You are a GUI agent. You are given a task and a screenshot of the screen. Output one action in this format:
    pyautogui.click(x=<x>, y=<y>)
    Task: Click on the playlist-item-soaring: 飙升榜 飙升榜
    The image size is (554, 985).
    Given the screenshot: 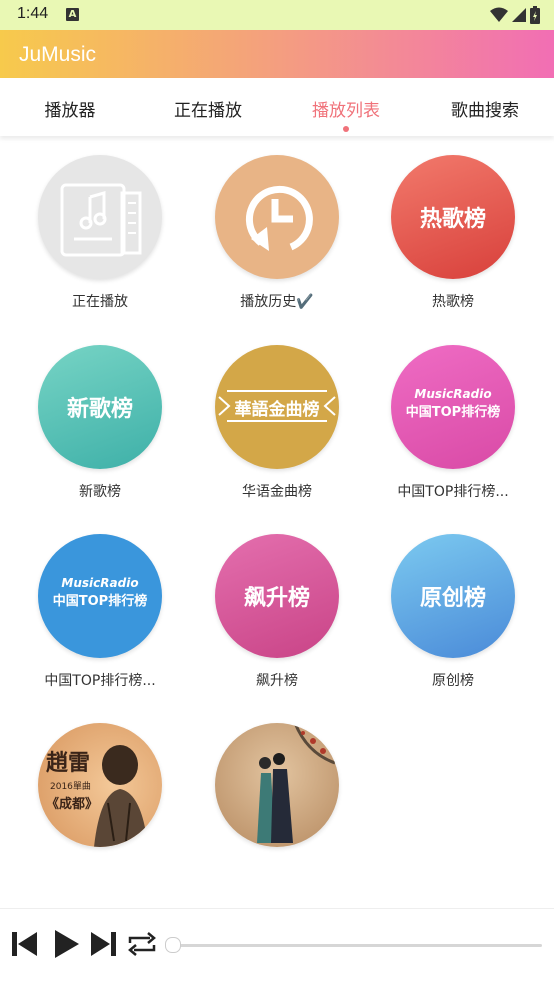 What is the action you would take?
    pyautogui.click(x=277, y=619)
    